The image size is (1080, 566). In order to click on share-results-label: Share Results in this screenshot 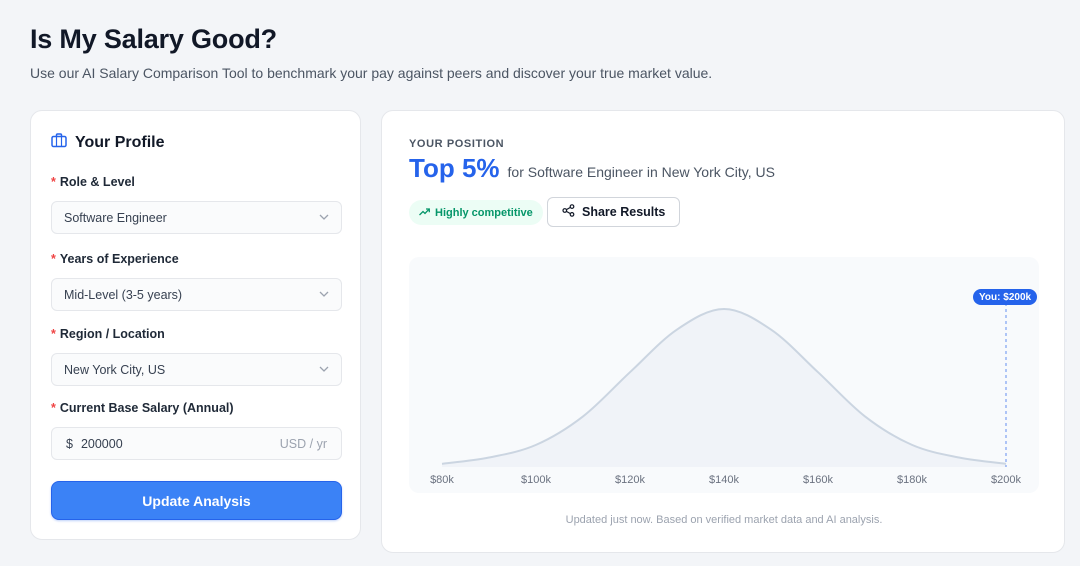, I will do `click(624, 212)`.